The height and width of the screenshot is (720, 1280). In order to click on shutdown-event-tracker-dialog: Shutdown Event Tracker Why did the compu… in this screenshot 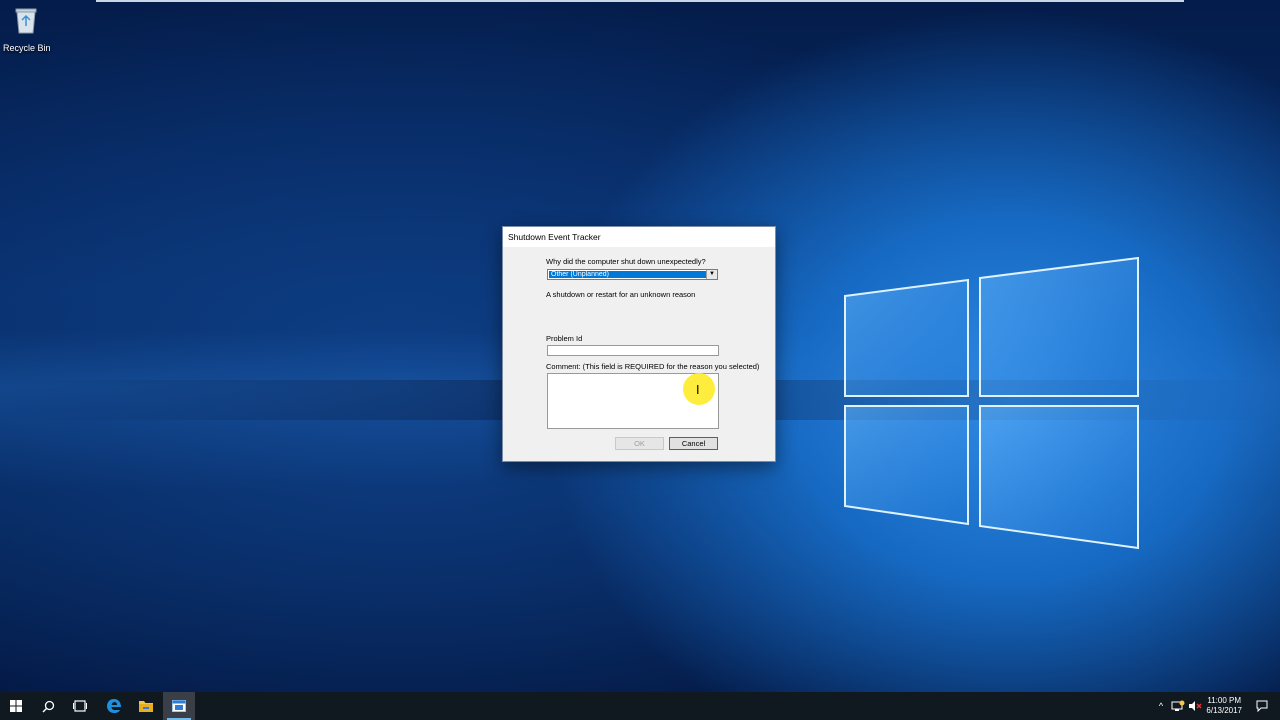, I will do `click(639, 344)`.